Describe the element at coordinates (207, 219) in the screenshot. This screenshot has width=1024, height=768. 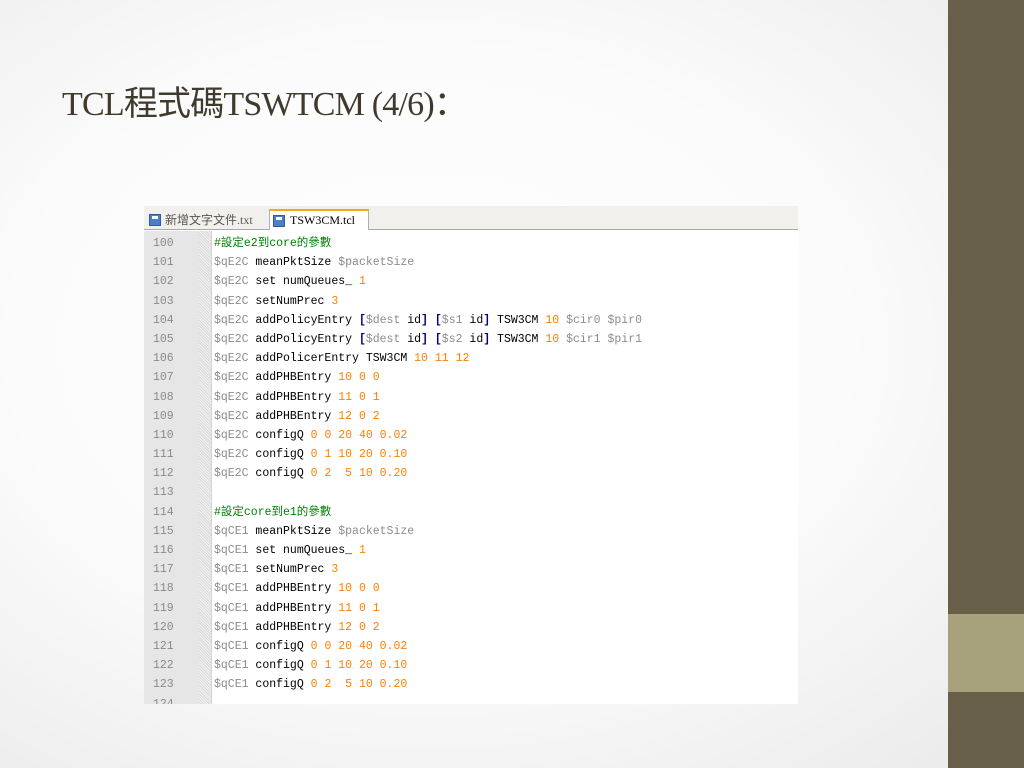
I see `tab-new-text-document: 新增文字文件.txt` at that location.